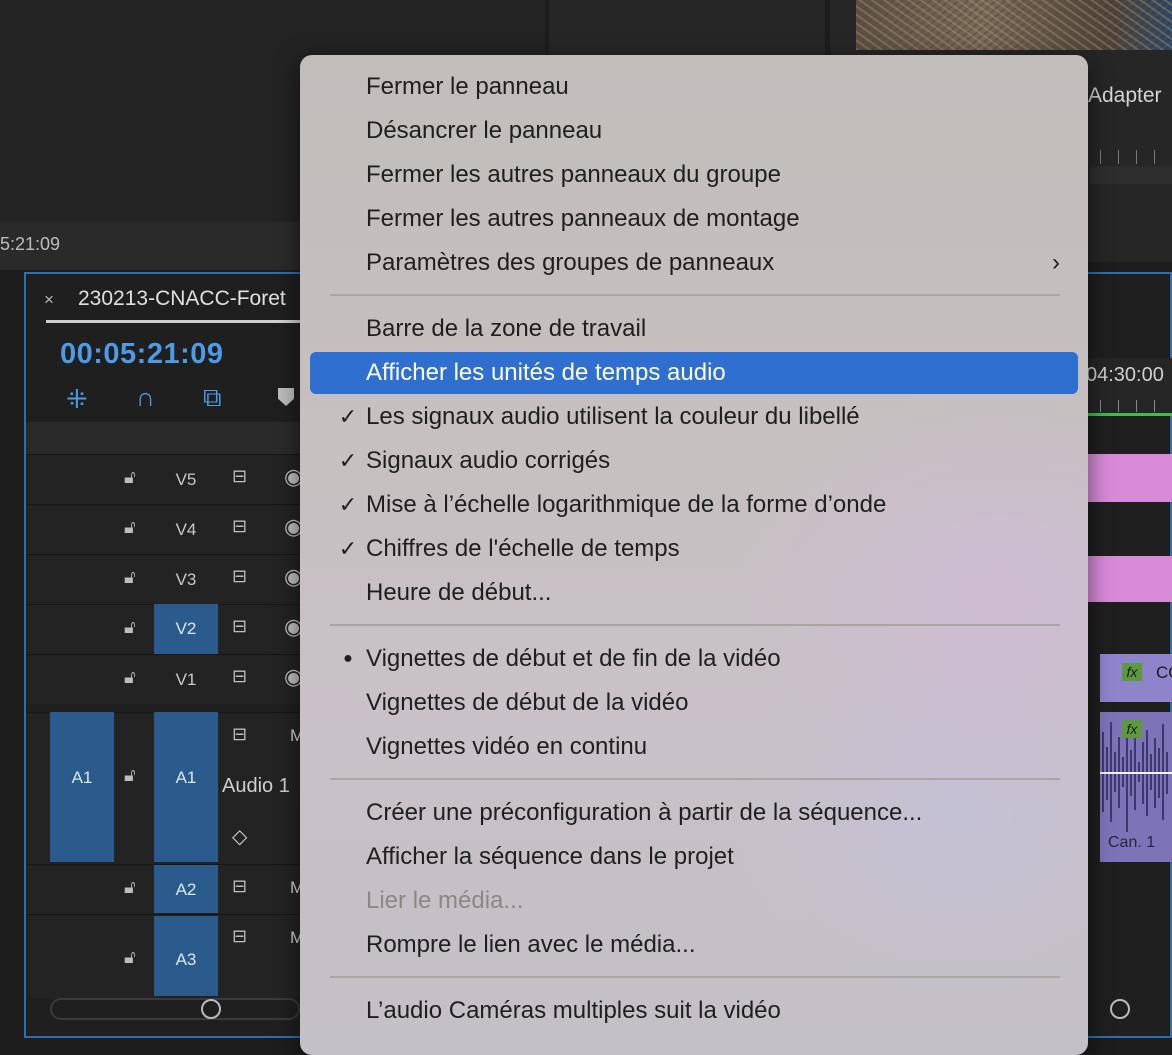  Describe the element at coordinates (488, 460) in the screenshot. I see `menu-item-label: Signaux audio corrigés` at that location.